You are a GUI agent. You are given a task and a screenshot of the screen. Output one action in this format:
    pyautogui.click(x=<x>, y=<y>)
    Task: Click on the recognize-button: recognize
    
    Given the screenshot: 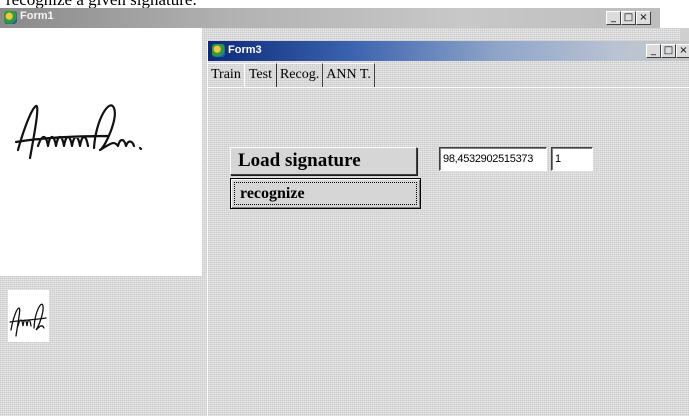 What is the action you would take?
    pyautogui.click(x=325, y=193)
    